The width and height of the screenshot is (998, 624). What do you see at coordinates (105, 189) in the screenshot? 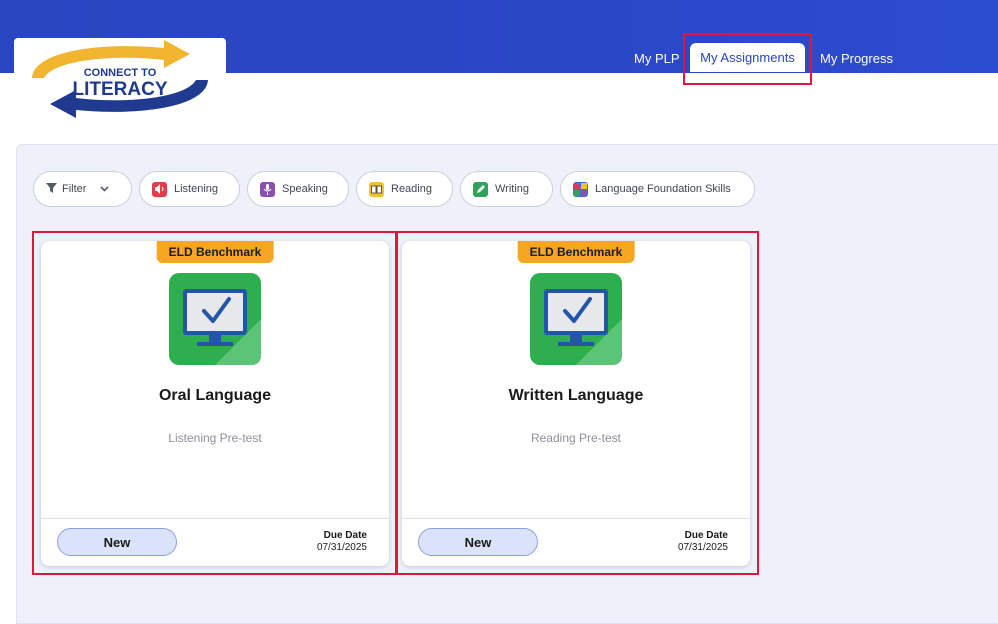
I see `chevron-down-icon` at bounding box center [105, 189].